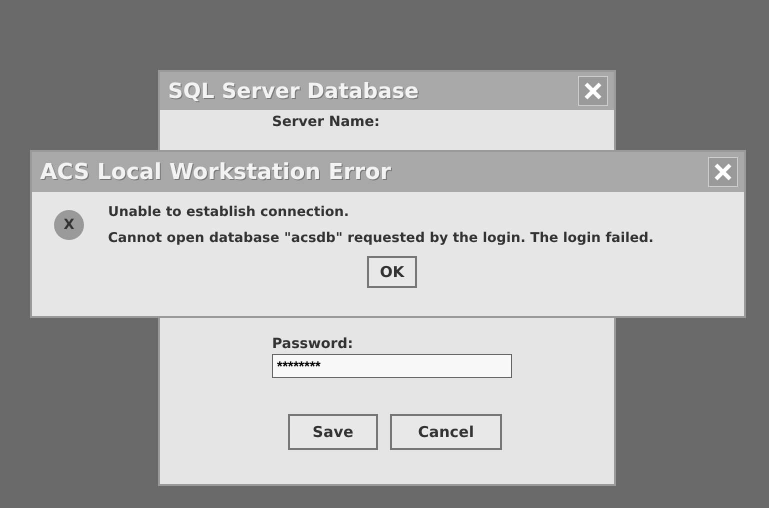 The image size is (769, 508). I want to click on dialog-button: Cancel, so click(446, 432).